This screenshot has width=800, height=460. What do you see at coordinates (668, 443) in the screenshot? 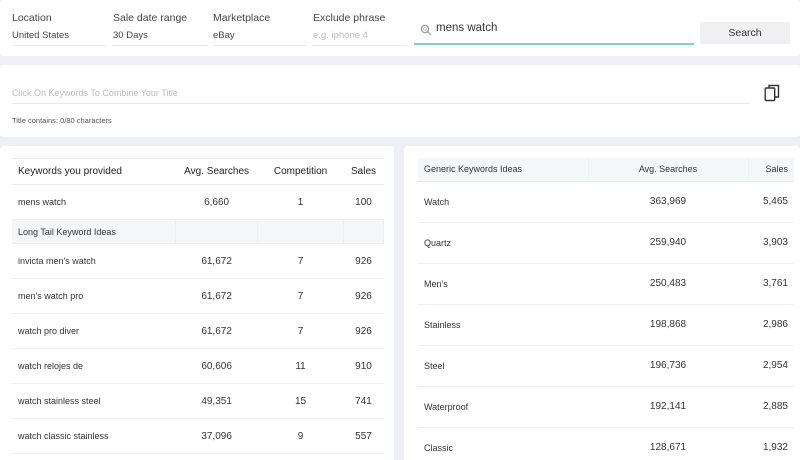
I see `avg-searches-cell: 128,671` at bounding box center [668, 443].